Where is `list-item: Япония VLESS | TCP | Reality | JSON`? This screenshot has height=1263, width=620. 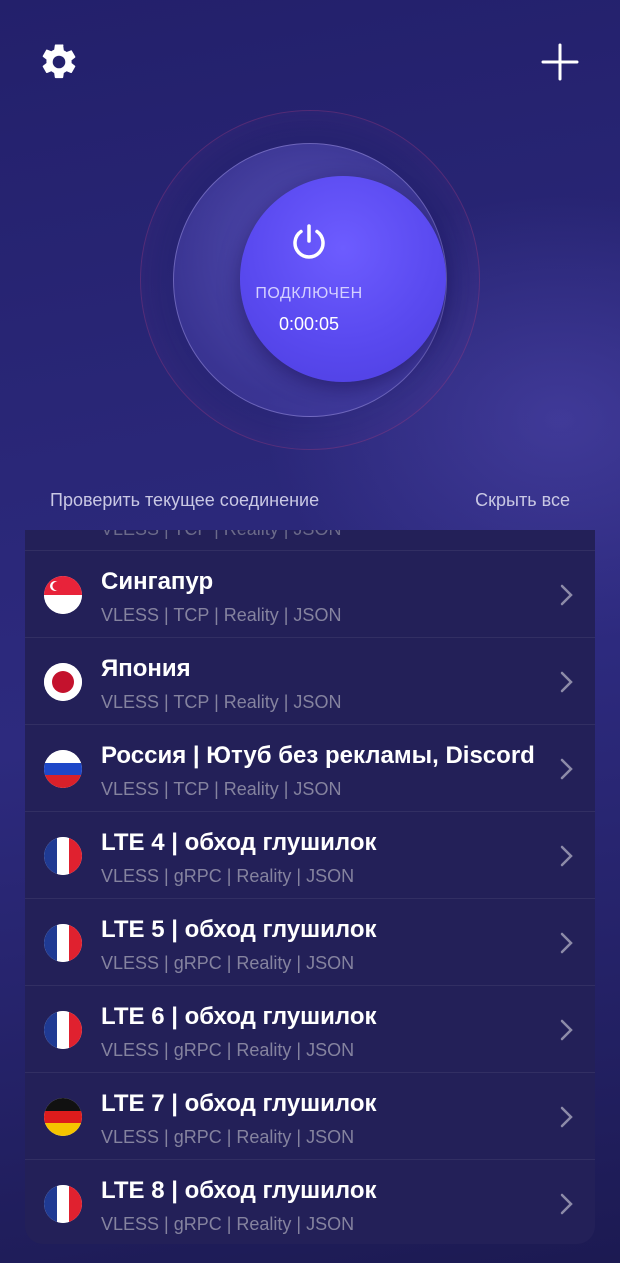
list-item: Япония VLESS | TCP | Reality | JSON is located at coordinates (310, 681).